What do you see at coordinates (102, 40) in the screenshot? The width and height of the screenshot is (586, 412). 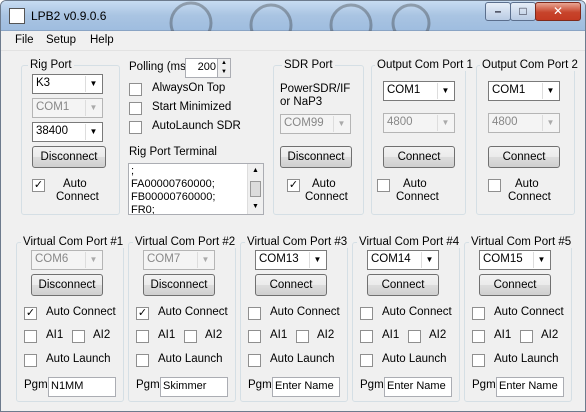 I see `menu-help: Help` at bounding box center [102, 40].